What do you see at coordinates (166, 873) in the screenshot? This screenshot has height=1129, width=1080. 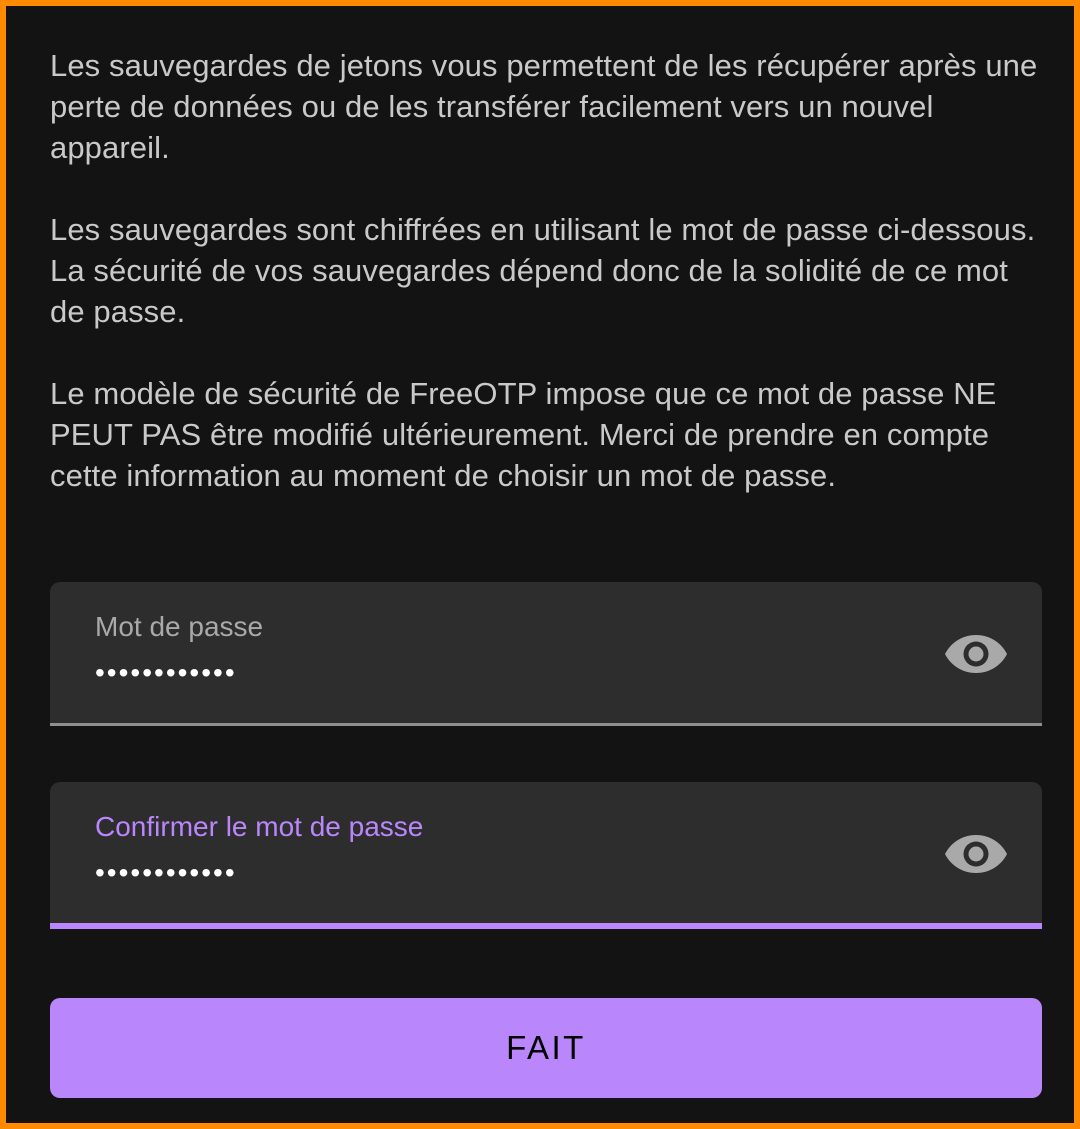 I see `confirm-password-input: ••••••••••••` at bounding box center [166, 873].